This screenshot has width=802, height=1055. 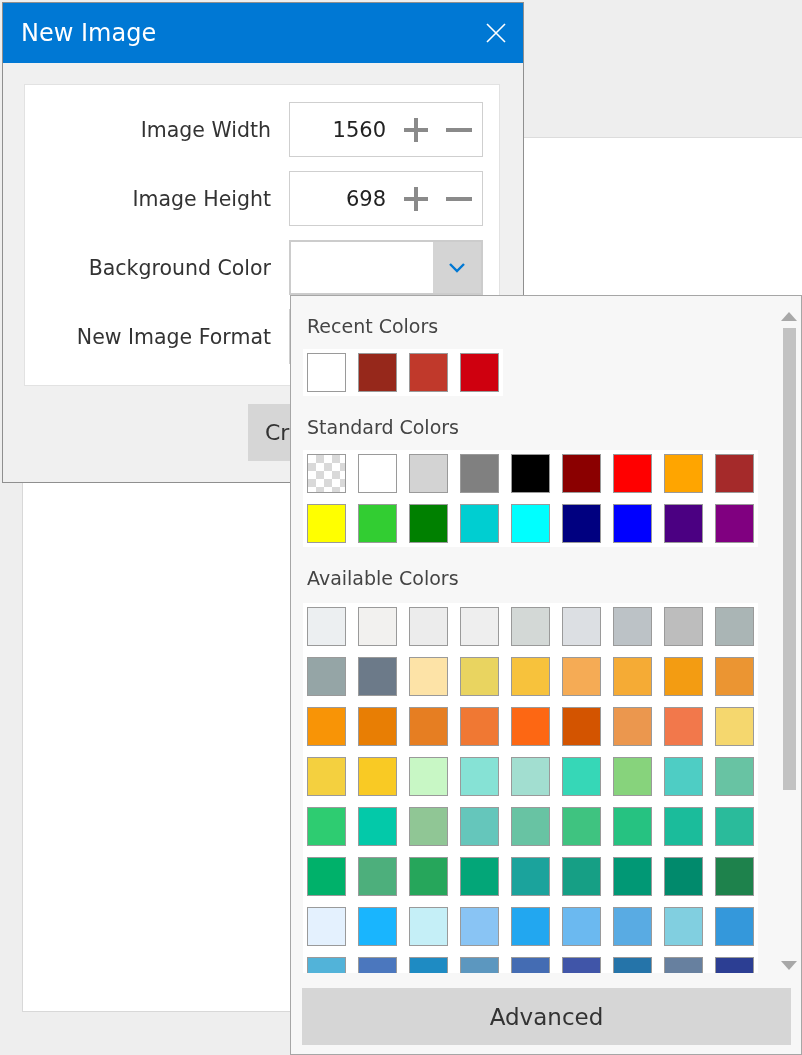 I want to click on field-label: Background Color, so click(x=179, y=267).